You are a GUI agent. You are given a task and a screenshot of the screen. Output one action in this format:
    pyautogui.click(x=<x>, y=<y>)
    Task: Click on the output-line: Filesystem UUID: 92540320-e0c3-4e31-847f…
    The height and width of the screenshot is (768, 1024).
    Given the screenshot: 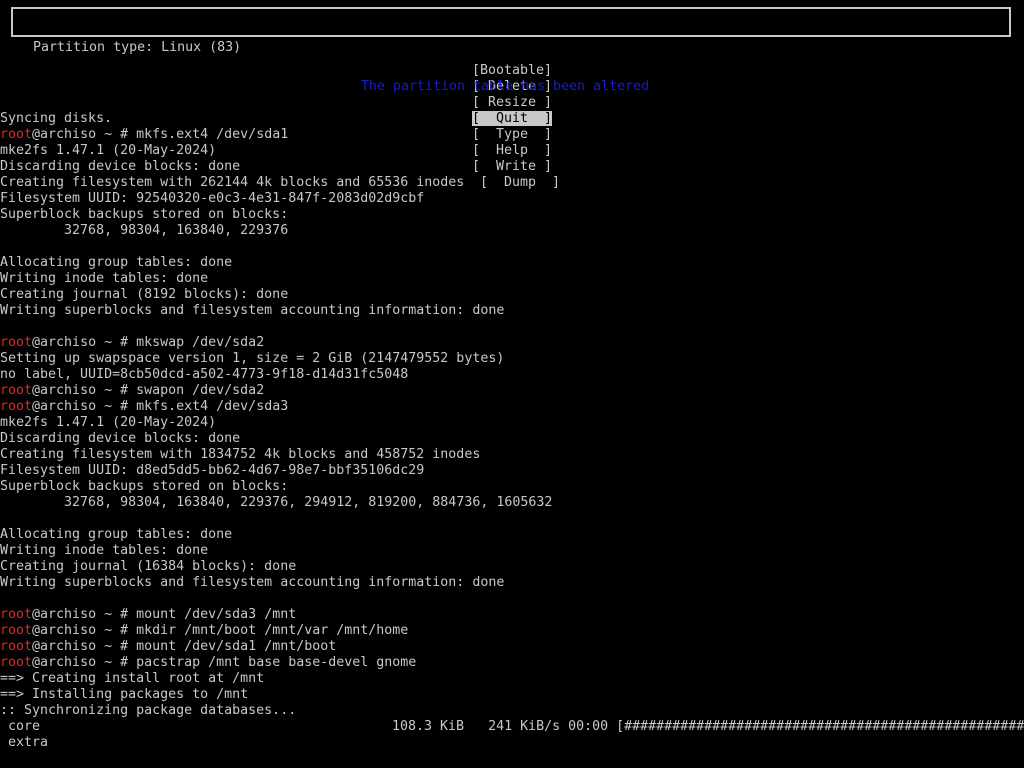 What is the action you would take?
    pyautogui.click(x=212, y=198)
    